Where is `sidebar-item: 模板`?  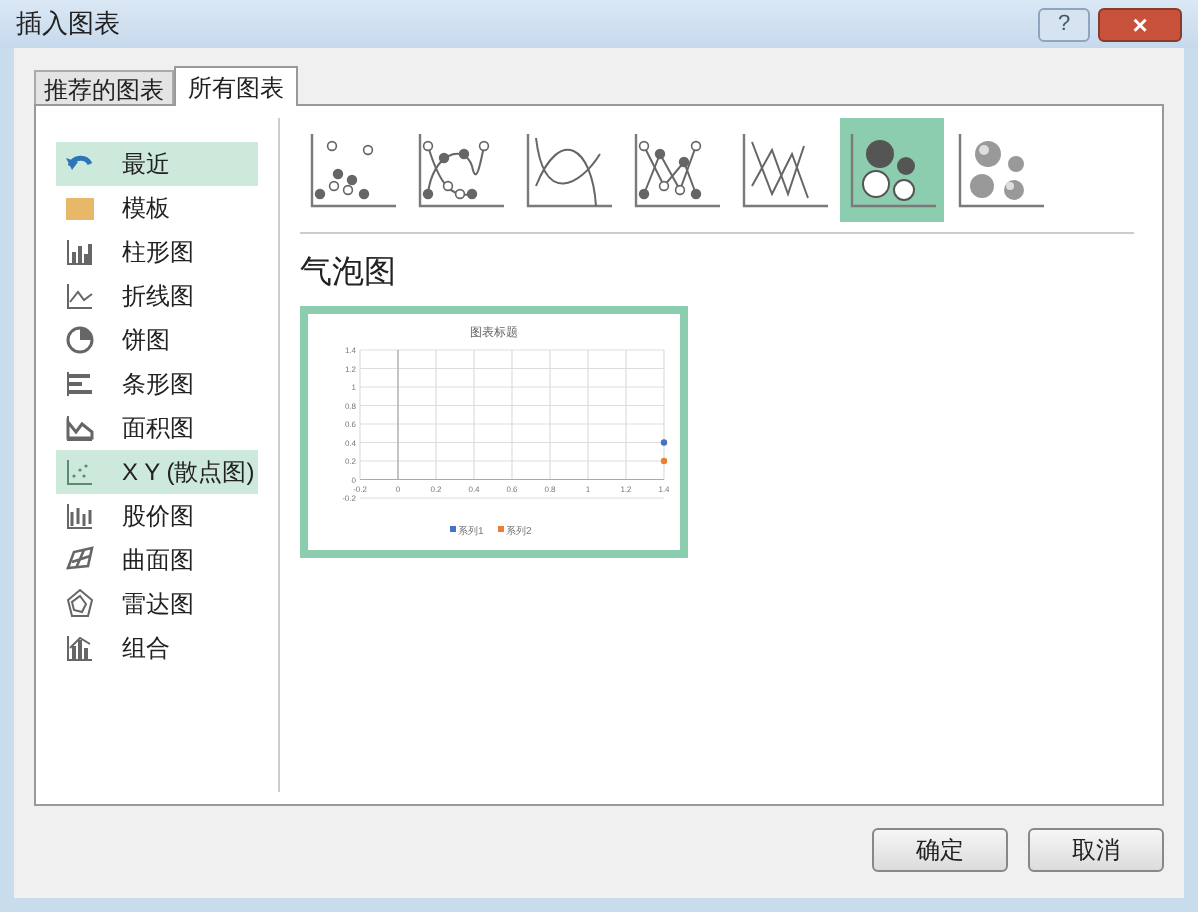
sidebar-item: 模板 is located at coordinates (157, 208).